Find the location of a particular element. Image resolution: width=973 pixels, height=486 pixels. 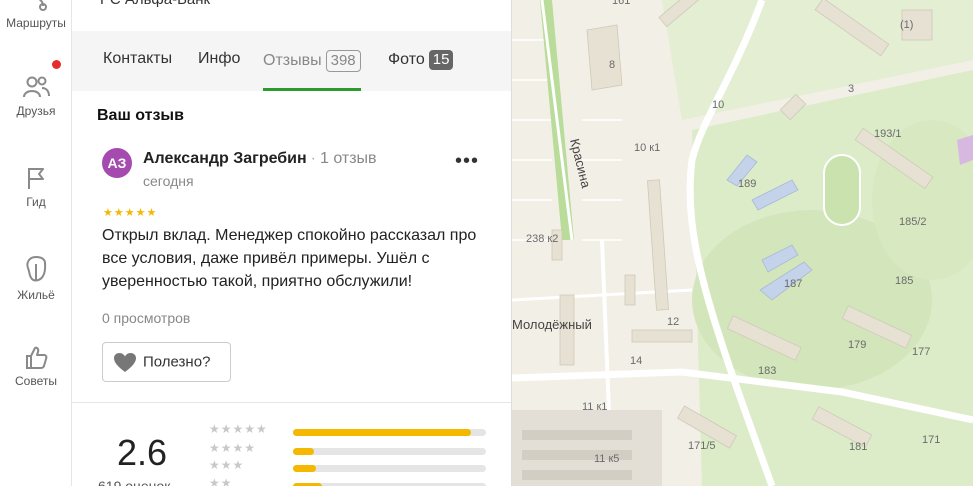

tab-bar: Контакты Инфо Отзывы 398 Фото 15 is located at coordinates (291, 61).